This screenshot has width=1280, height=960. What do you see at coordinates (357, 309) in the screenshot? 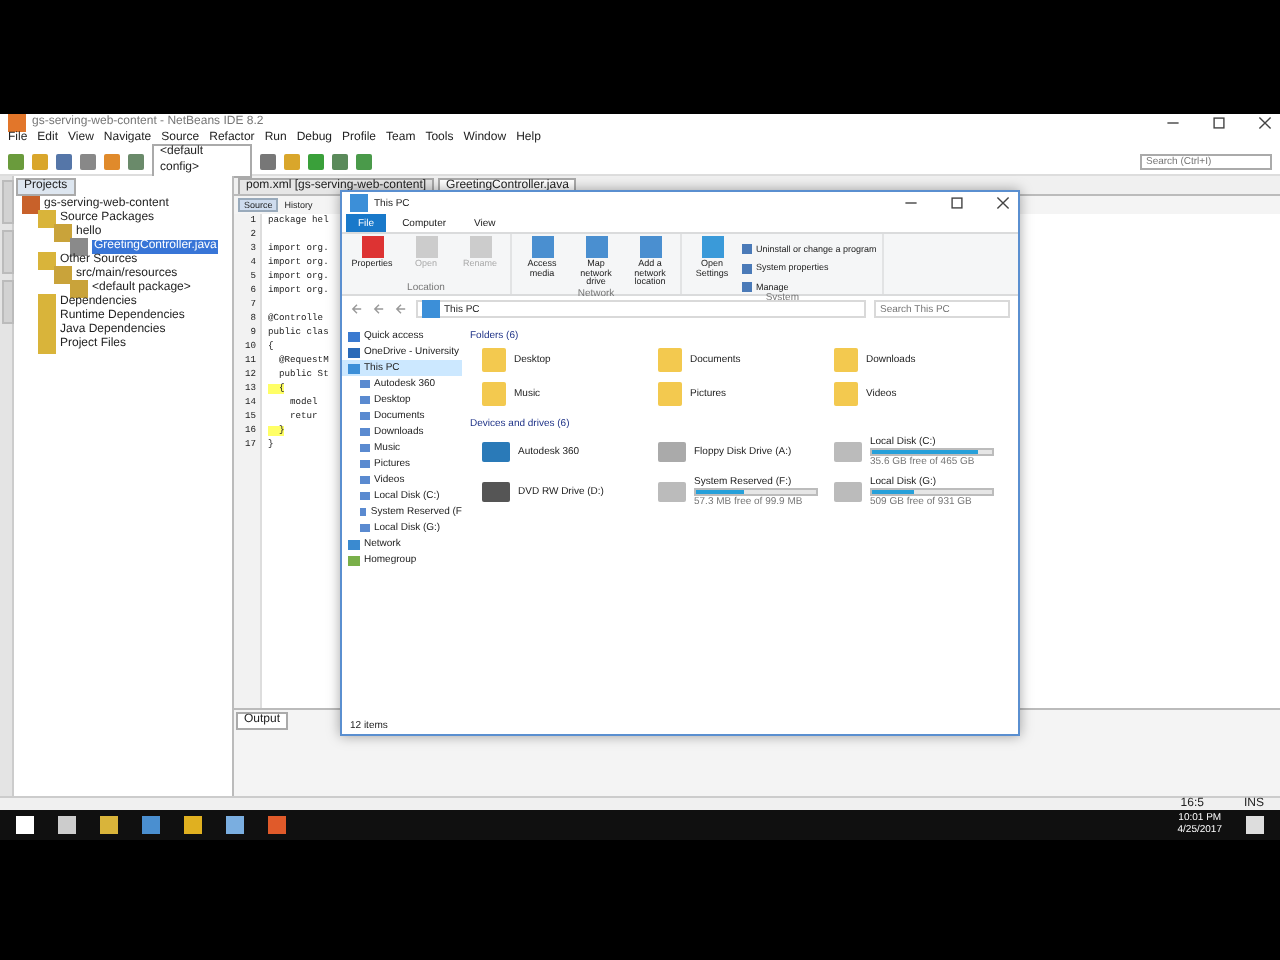
I see `back-icon` at bounding box center [357, 309].